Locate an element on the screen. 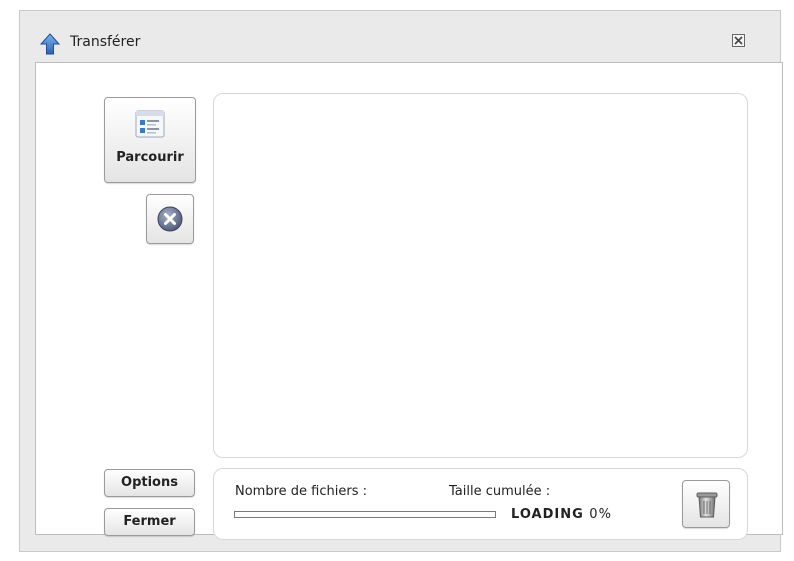 This screenshot has height=561, width=794. browse-button: Parcourir is located at coordinates (150, 140).